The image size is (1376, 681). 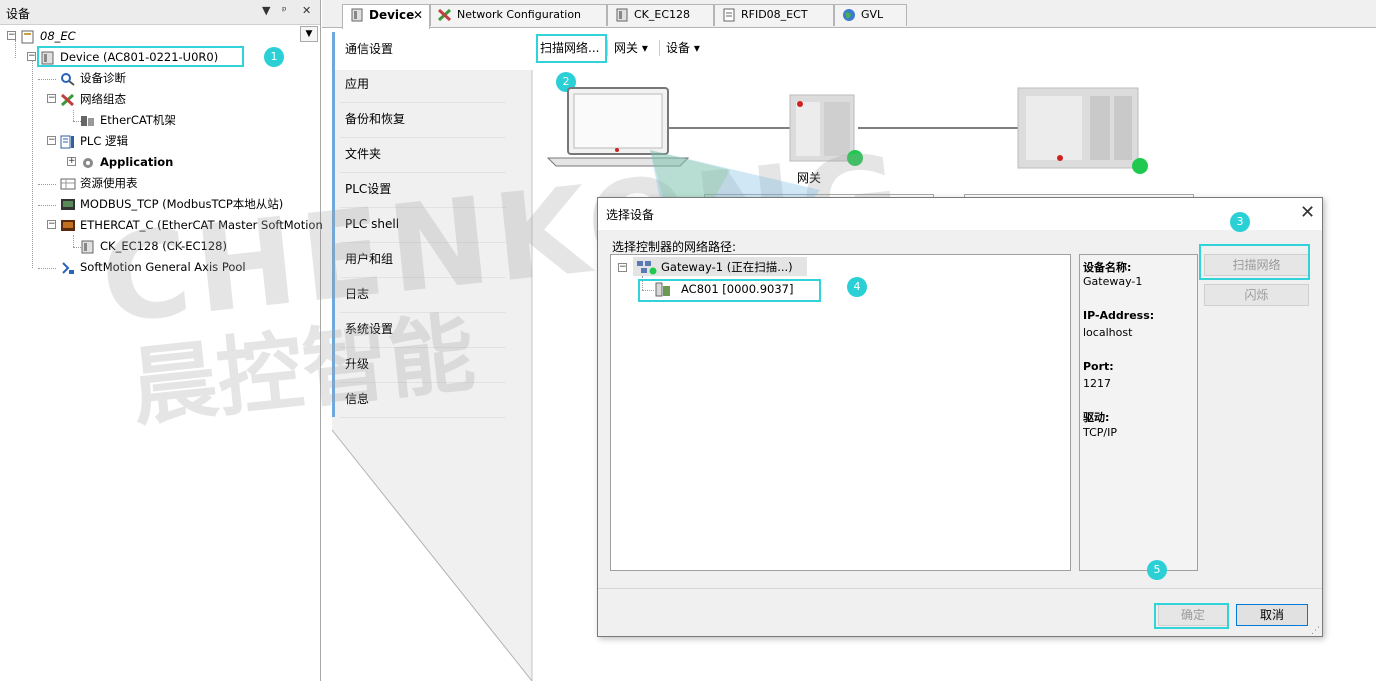 I want to click on nav-info: 信息, so click(x=432, y=399).